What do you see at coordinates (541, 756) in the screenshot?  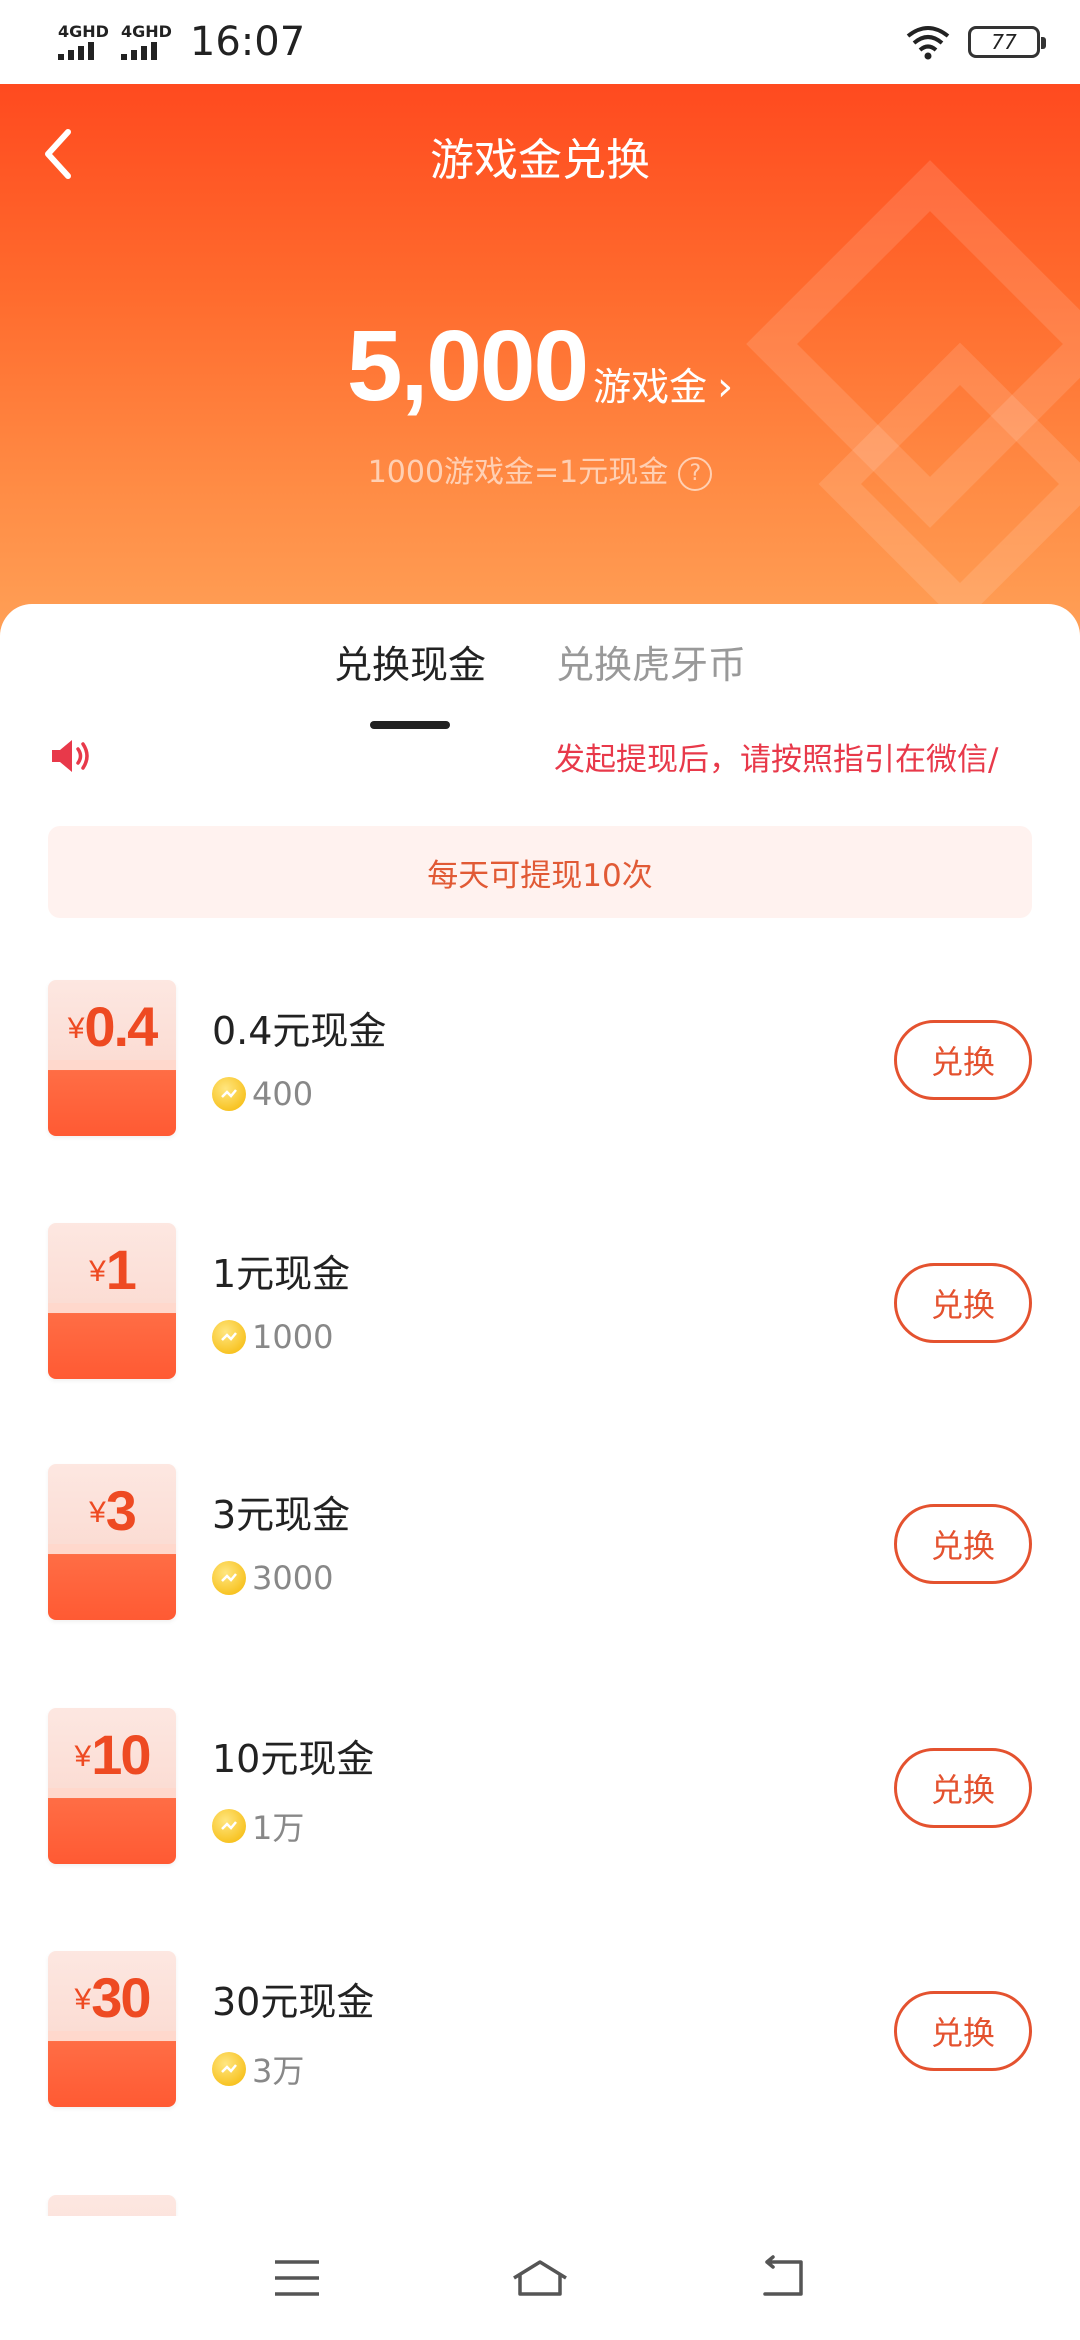 I see `notice-bar: 发起提现后，请按照指引在微信/` at bounding box center [541, 756].